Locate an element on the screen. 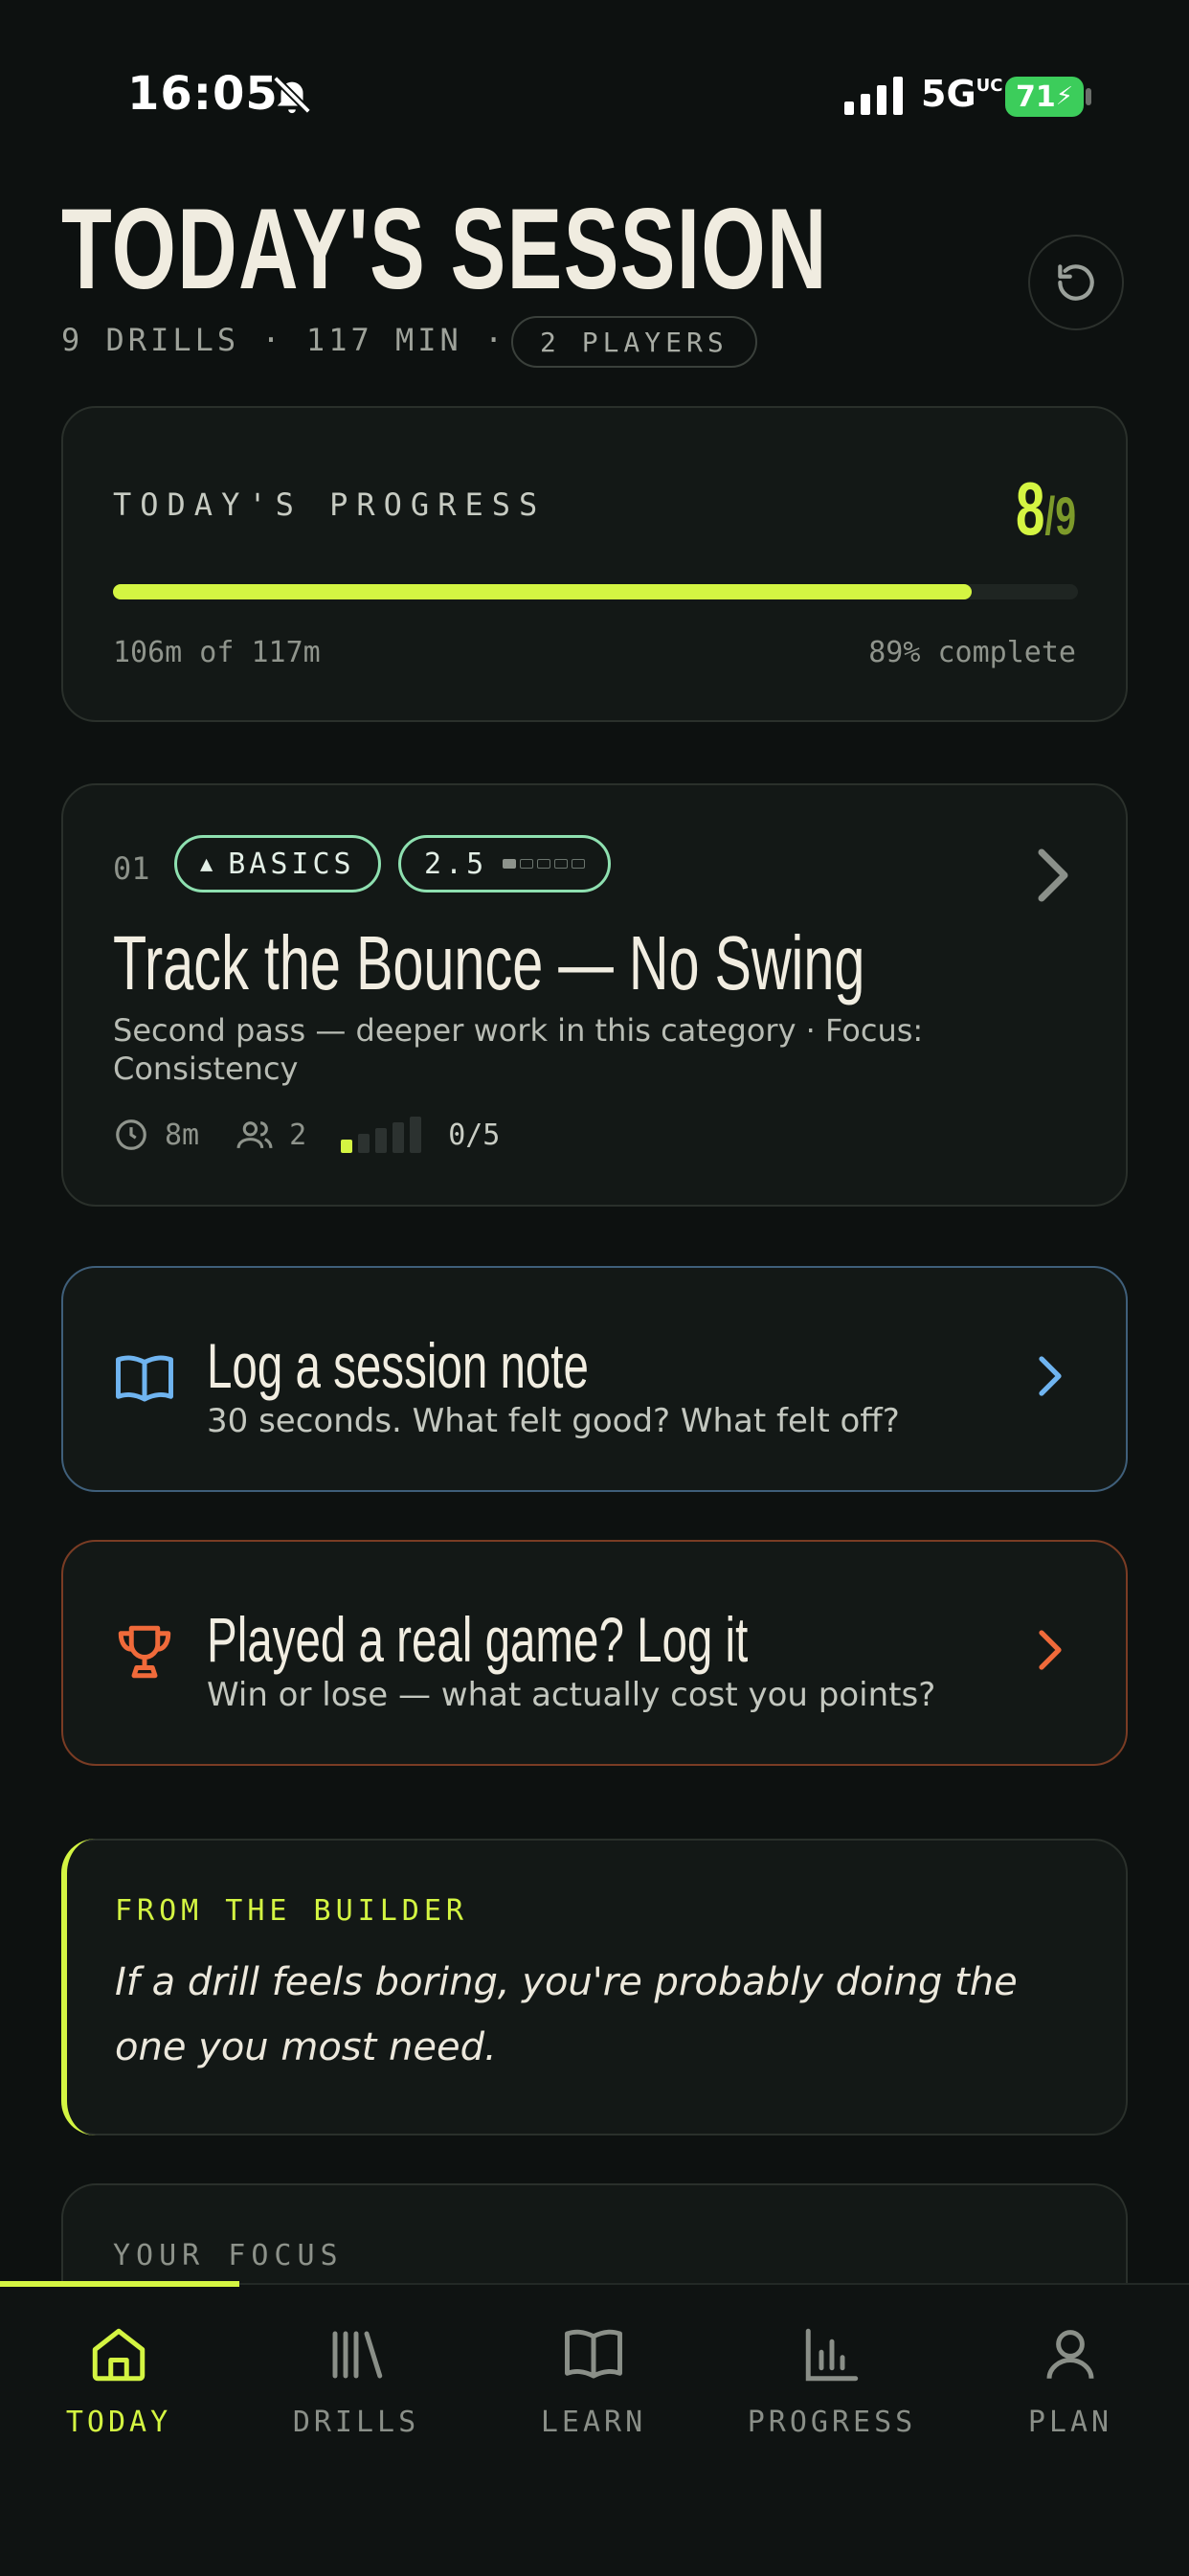 This screenshot has width=1189, height=2576. reps-bars is located at coordinates (381, 1135).